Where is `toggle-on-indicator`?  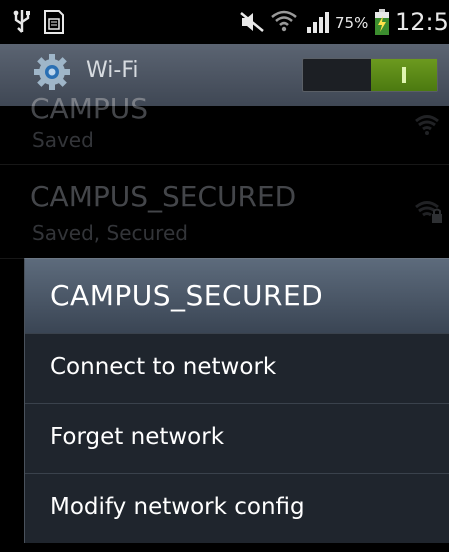 toggle-on-indicator is located at coordinates (404, 75).